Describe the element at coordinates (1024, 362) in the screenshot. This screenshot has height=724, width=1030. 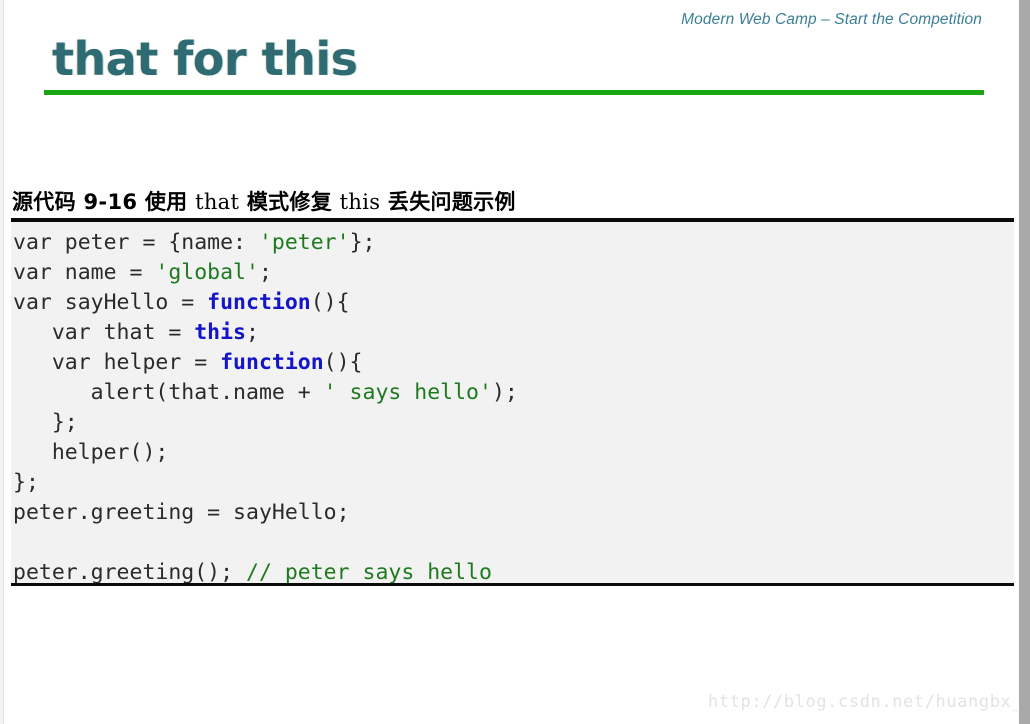
I see `page-right-scroll-strip` at that location.